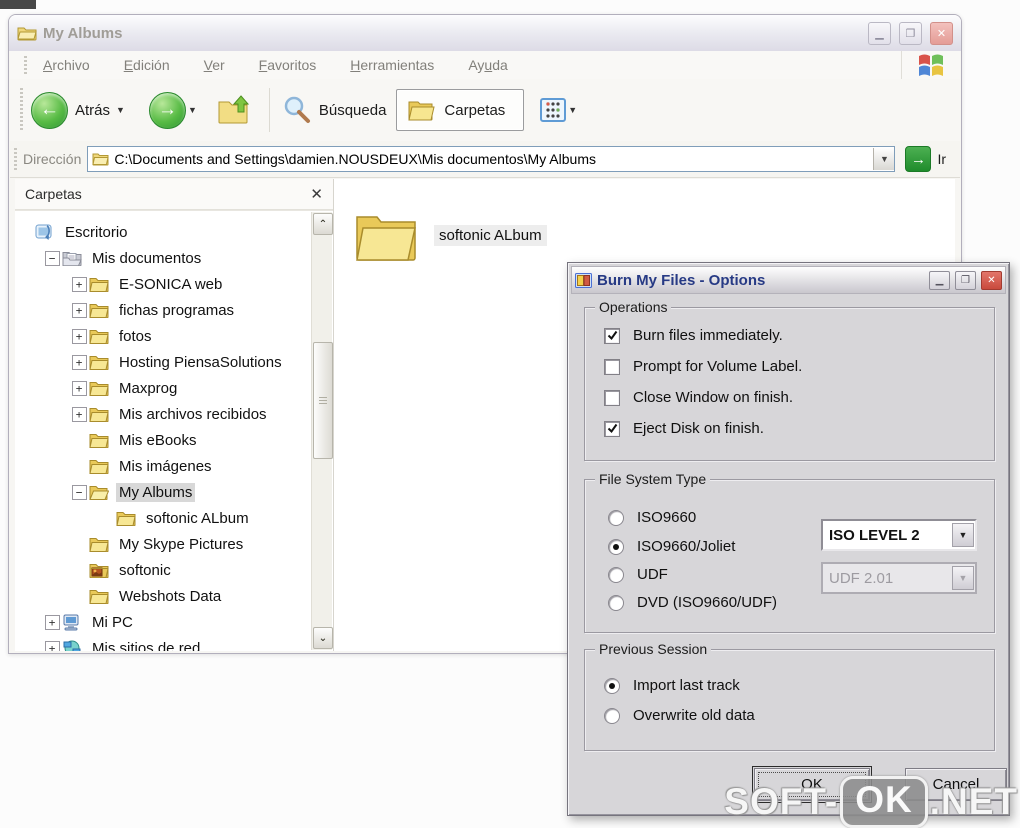 This screenshot has width=1020, height=828. I want to click on tree-item-label: softonic, so click(145, 570).